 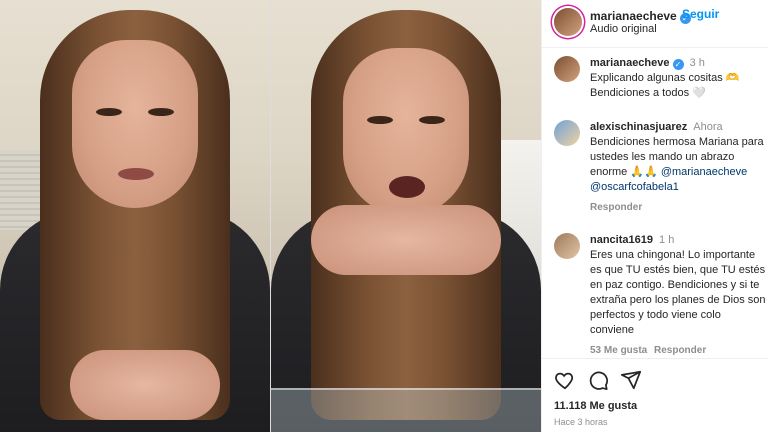 What do you see at coordinates (618, 350) in the screenshot?
I see `comment-likes: 53 Me gusta` at bounding box center [618, 350].